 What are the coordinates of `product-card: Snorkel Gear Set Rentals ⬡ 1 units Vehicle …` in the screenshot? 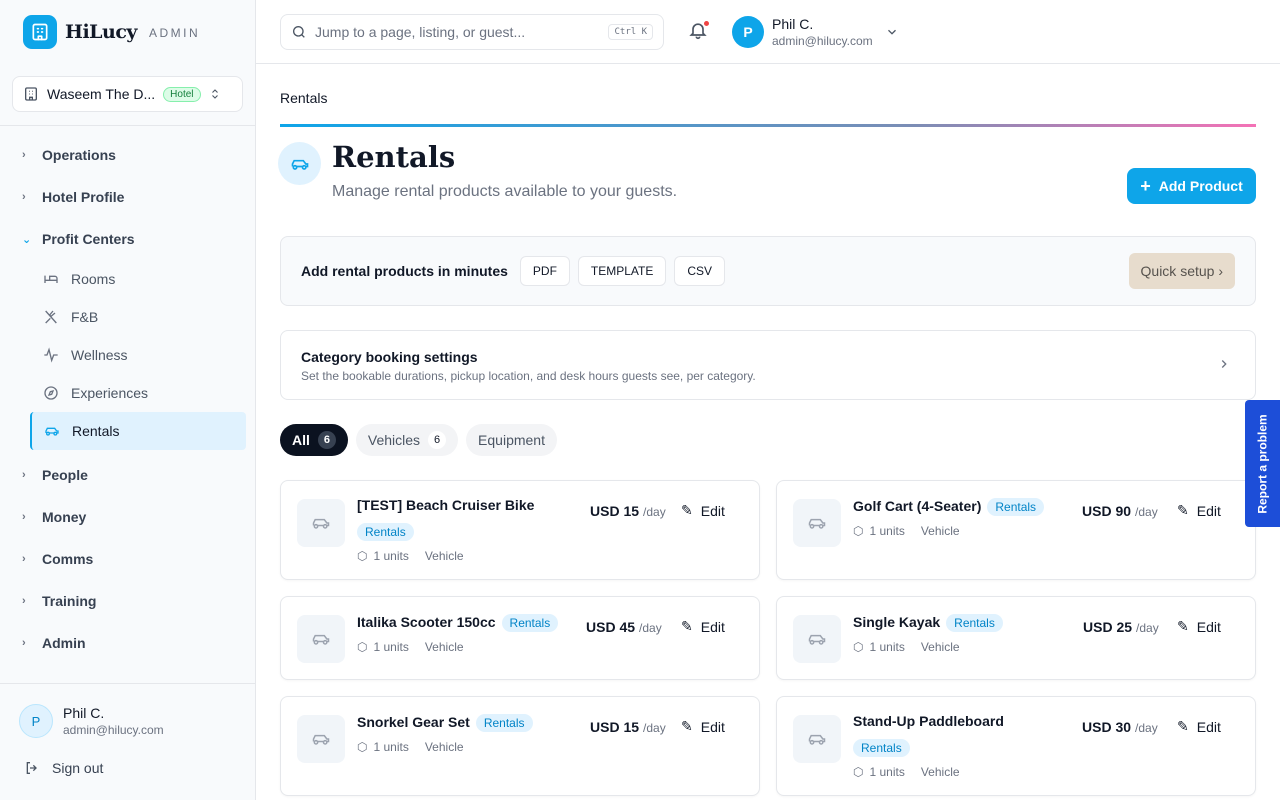 It's located at (520, 746).